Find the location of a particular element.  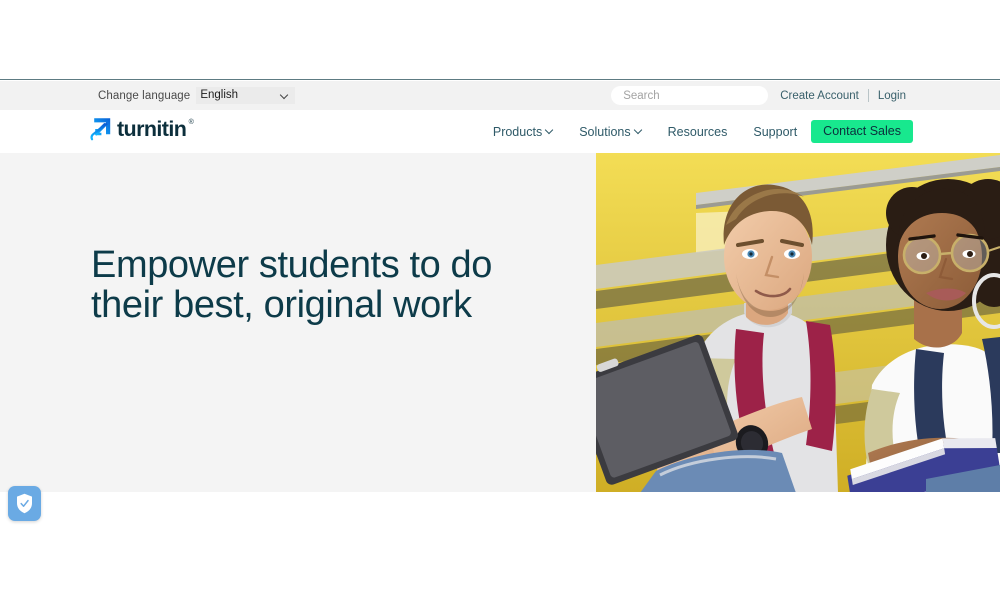

nav-item-products-label: Products is located at coordinates (517, 131).